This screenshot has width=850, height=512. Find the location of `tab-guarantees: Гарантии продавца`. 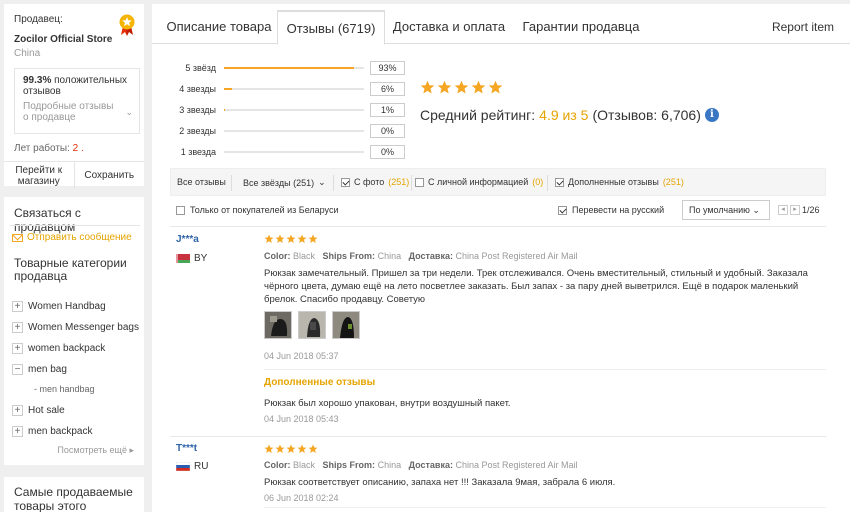

tab-guarantees: Гарантии продавца is located at coordinates (581, 27).